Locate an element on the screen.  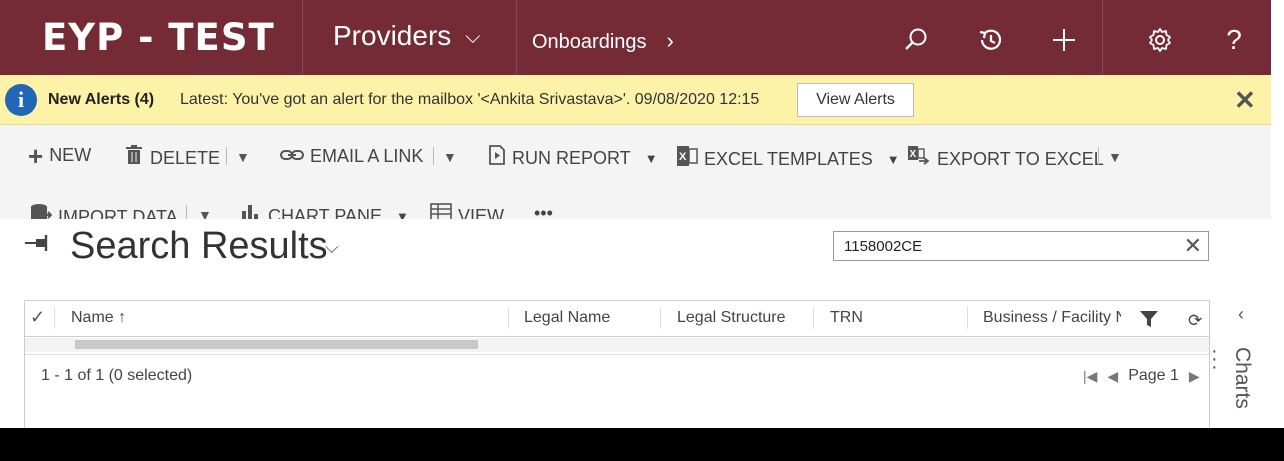
link-icon is located at coordinates (292, 156).